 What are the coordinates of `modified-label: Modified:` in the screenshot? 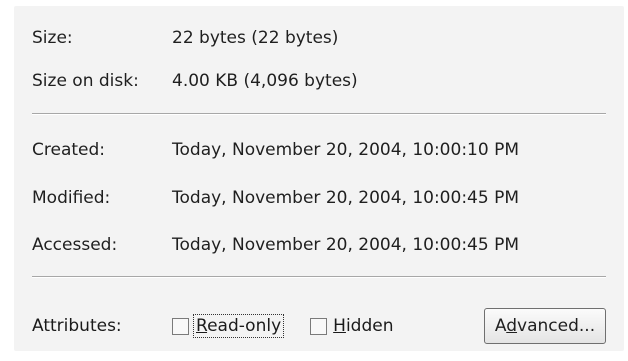 It's located at (71, 198).